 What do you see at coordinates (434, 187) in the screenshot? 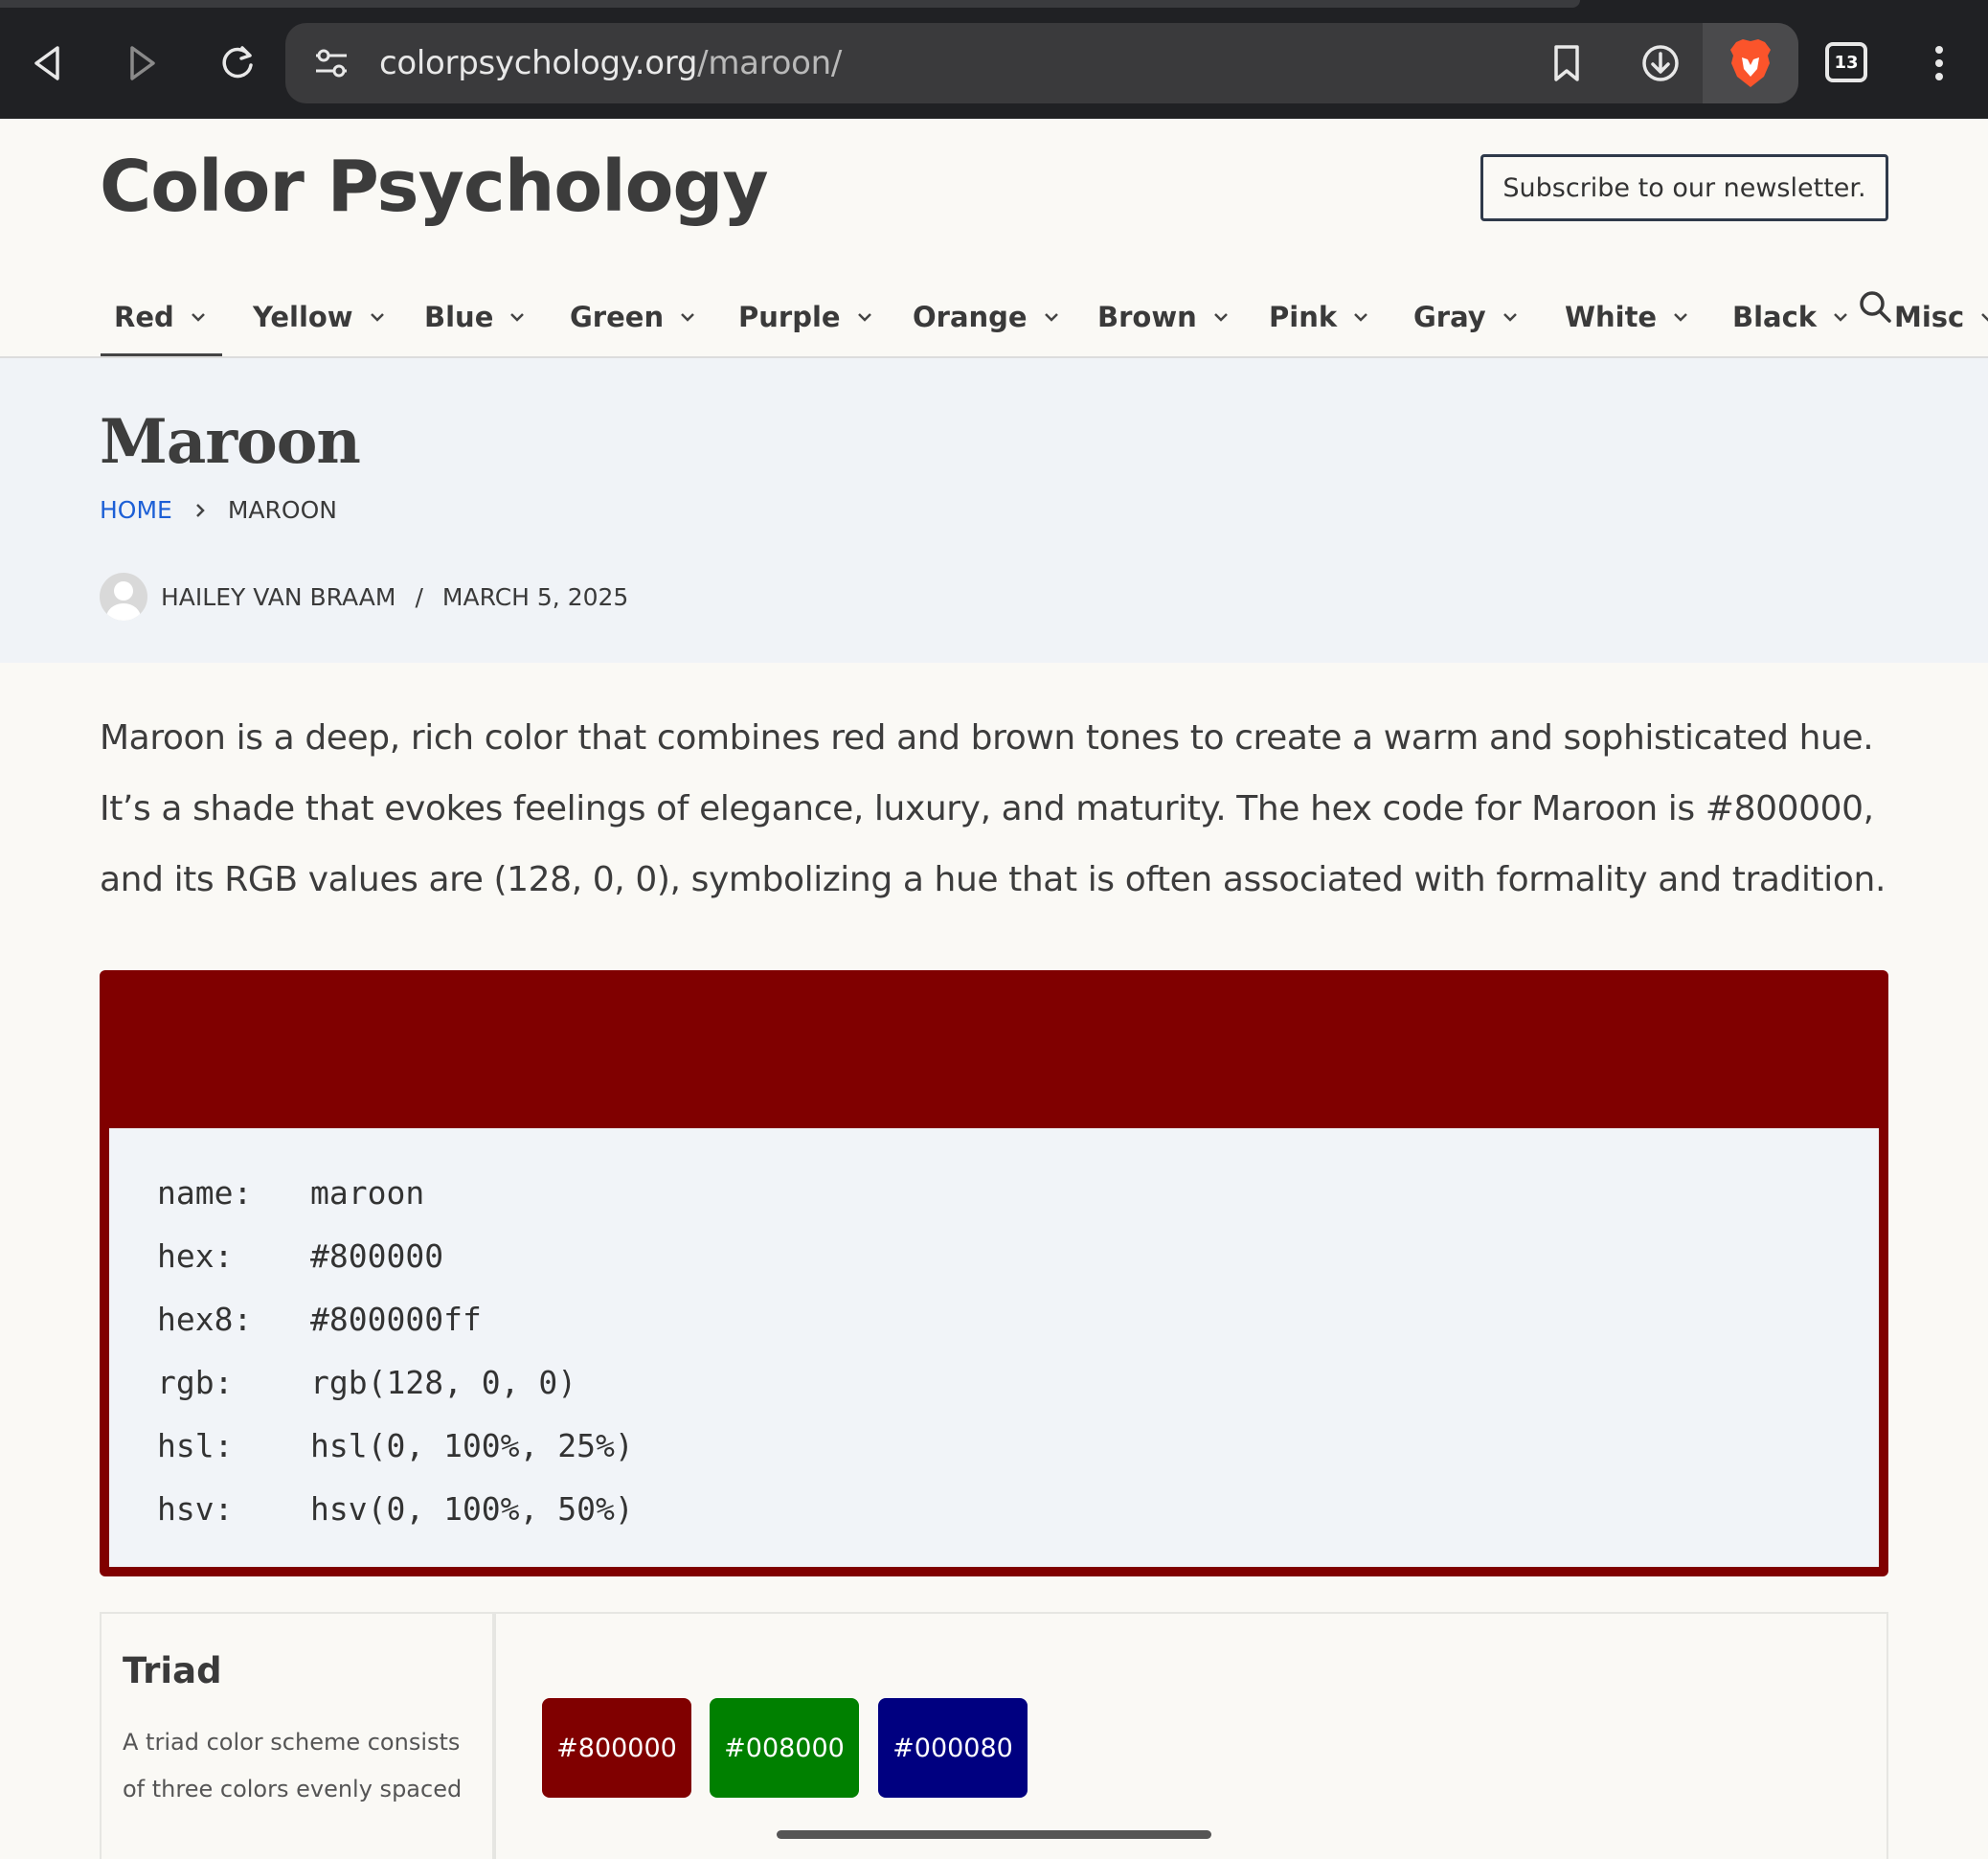
I see `site-title: Color Psychology` at bounding box center [434, 187].